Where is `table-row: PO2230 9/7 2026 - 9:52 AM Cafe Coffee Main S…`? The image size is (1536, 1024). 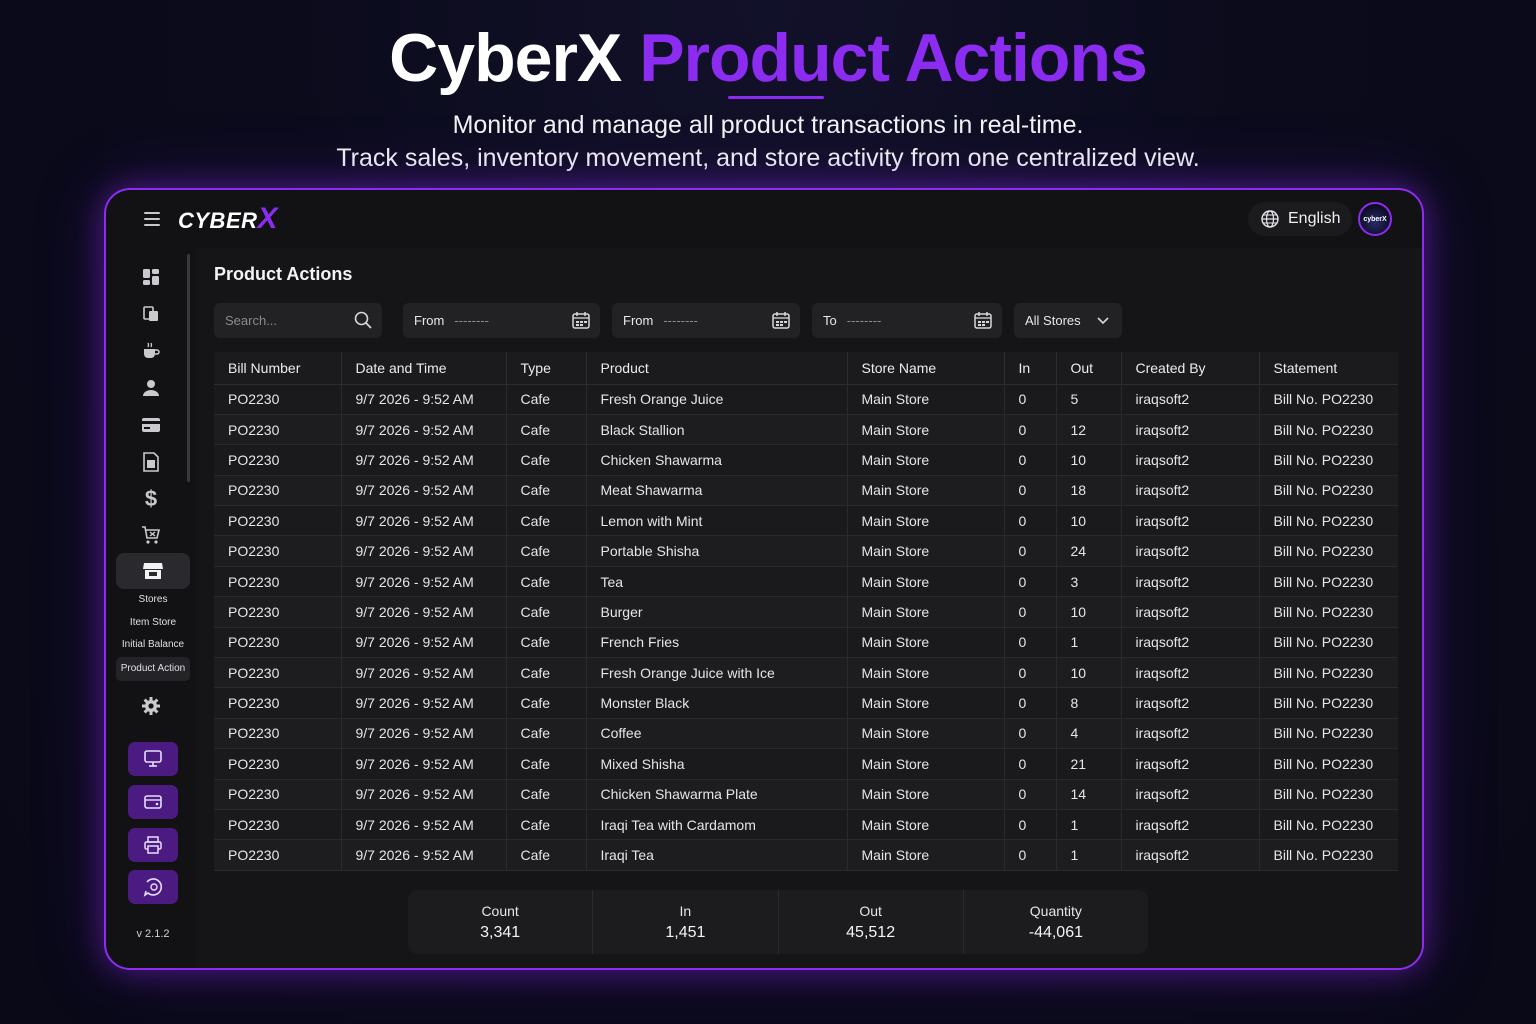 table-row: PO2230 9/7 2026 - 9:52 AM Cafe Coffee Main S… is located at coordinates (806, 734).